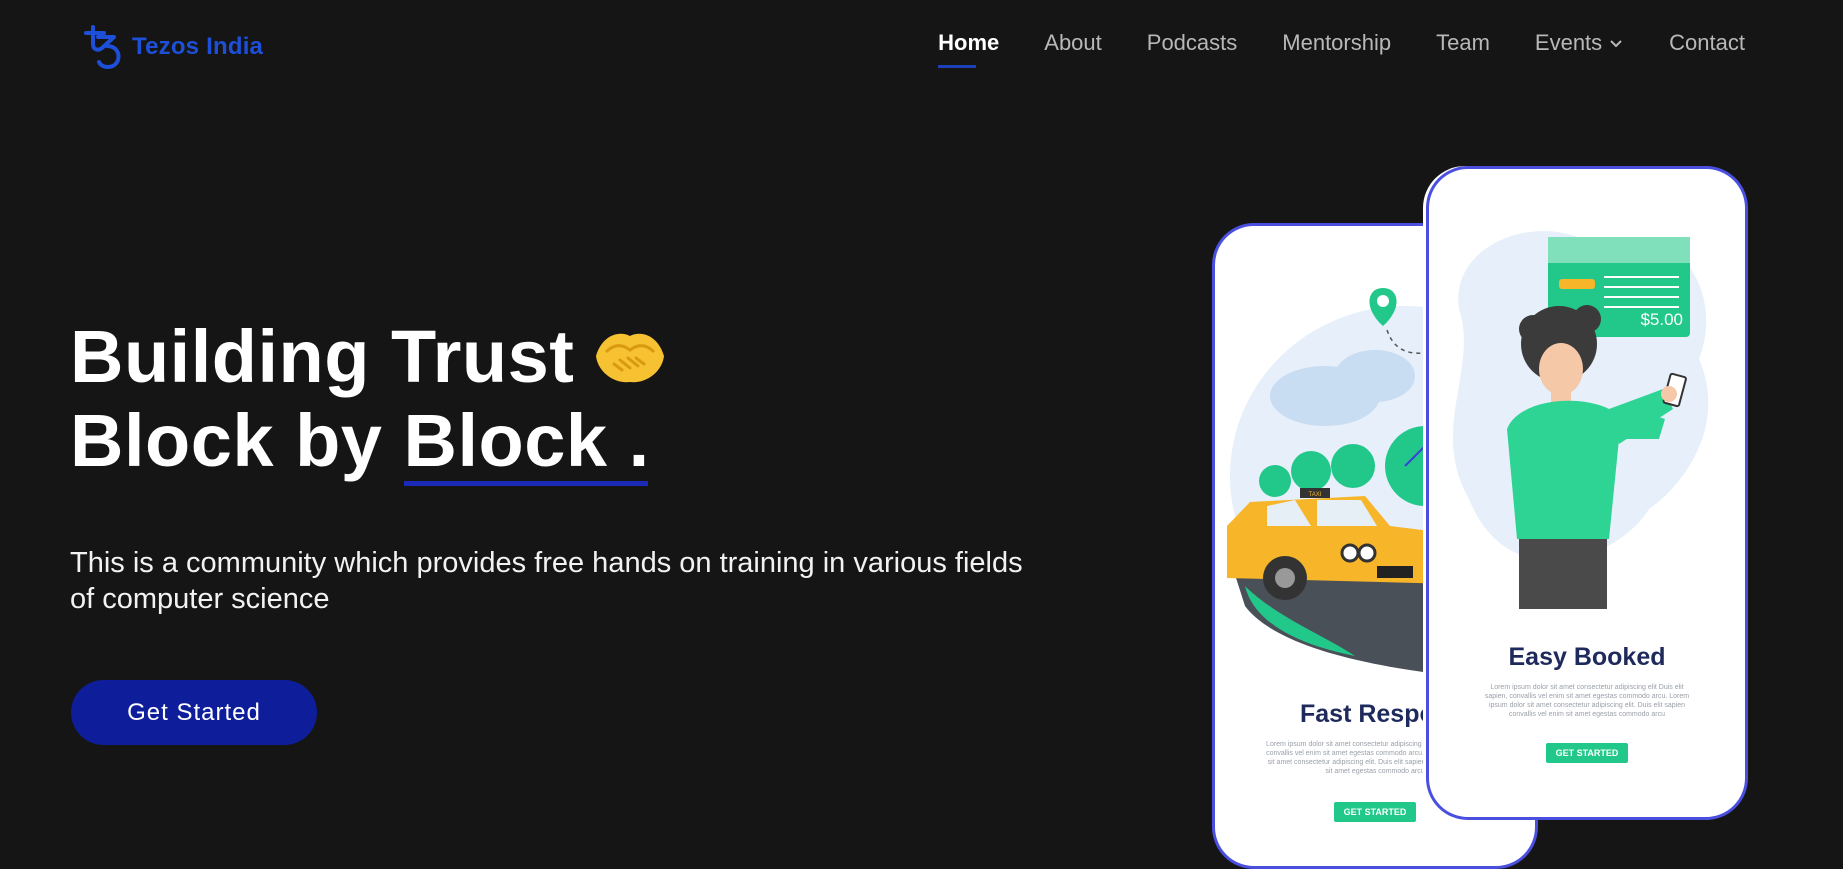 The height and width of the screenshot is (869, 1843). What do you see at coordinates (1073, 49) in the screenshot?
I see `nav-about: About` at bounding box center [1073, 49].